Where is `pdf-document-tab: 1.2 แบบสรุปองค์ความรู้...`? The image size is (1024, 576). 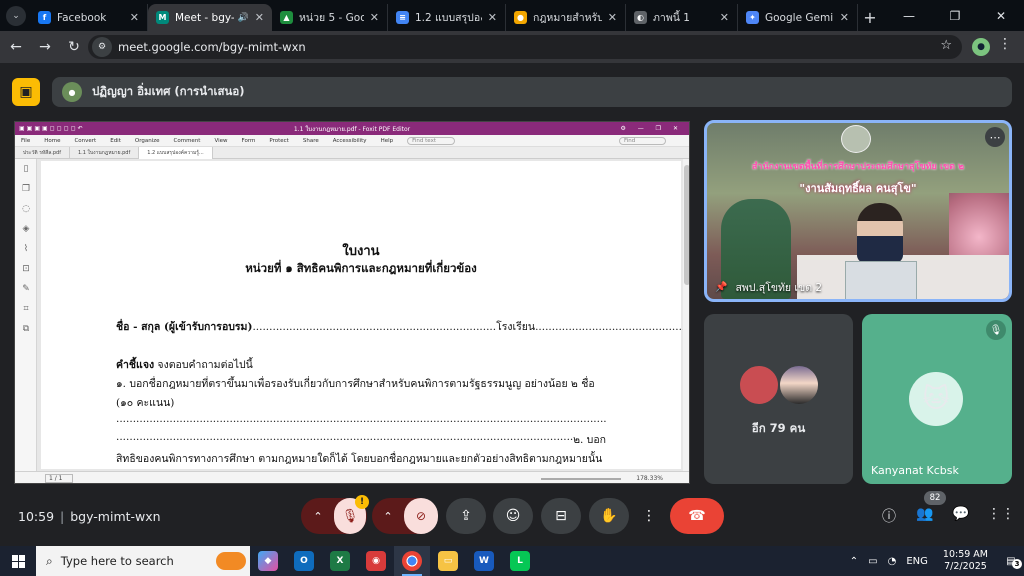 pdf-document-tab: 1.2 แบบสรุปองค์ความรู้... is located at coordinates (176, 152).